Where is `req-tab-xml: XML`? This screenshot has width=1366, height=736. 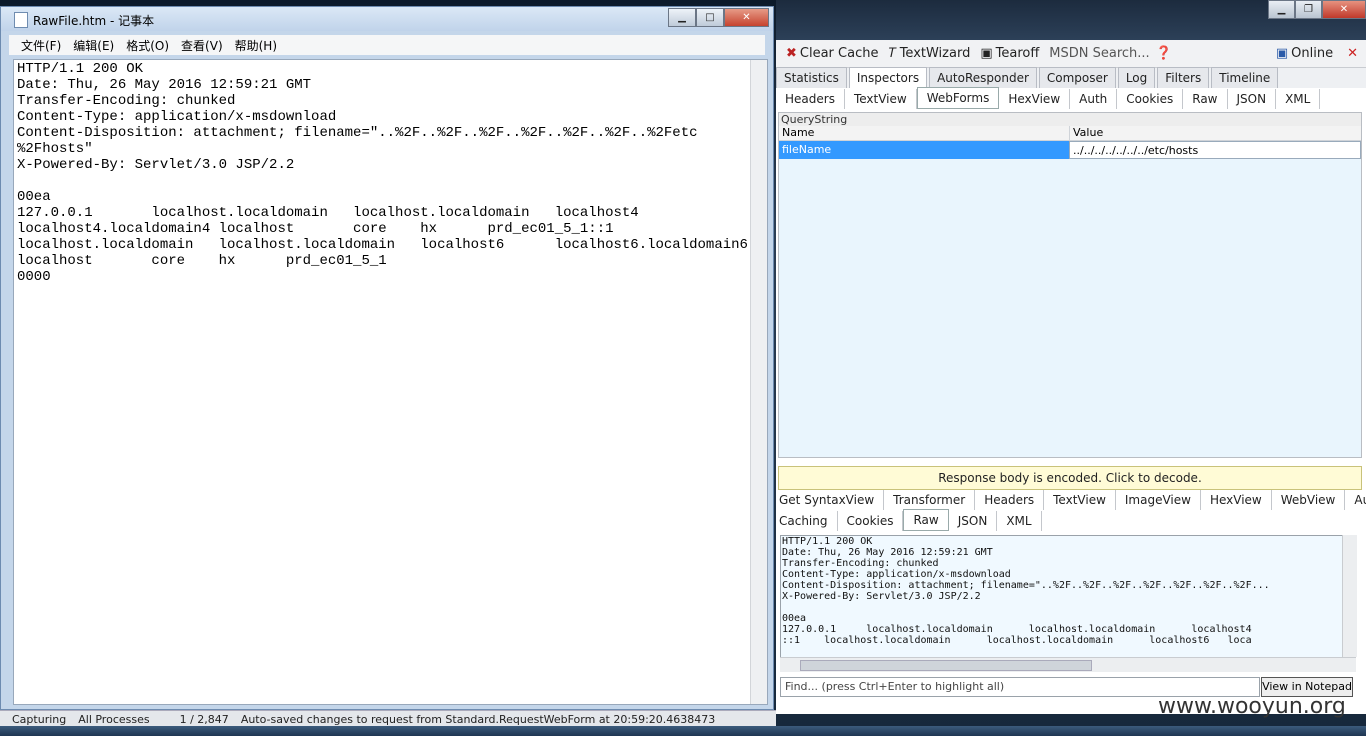 req-tab-xml: XML is located at coordinates (1298, 99).